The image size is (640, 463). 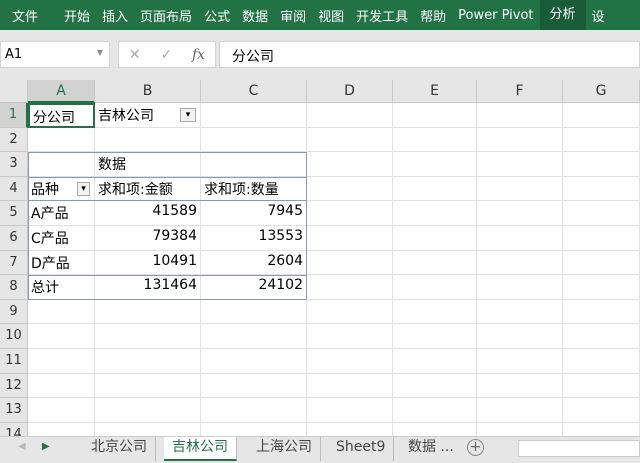 I want to click on pivot-total-qty: 24102, so click(x=254, y=287).